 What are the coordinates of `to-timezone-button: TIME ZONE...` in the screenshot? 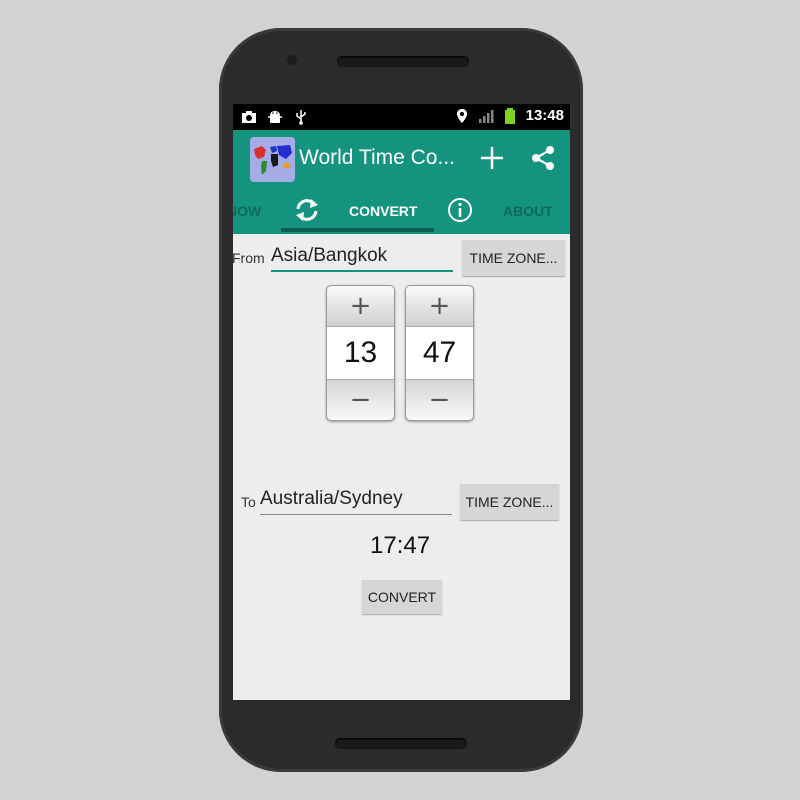 It's located at (509, 502).